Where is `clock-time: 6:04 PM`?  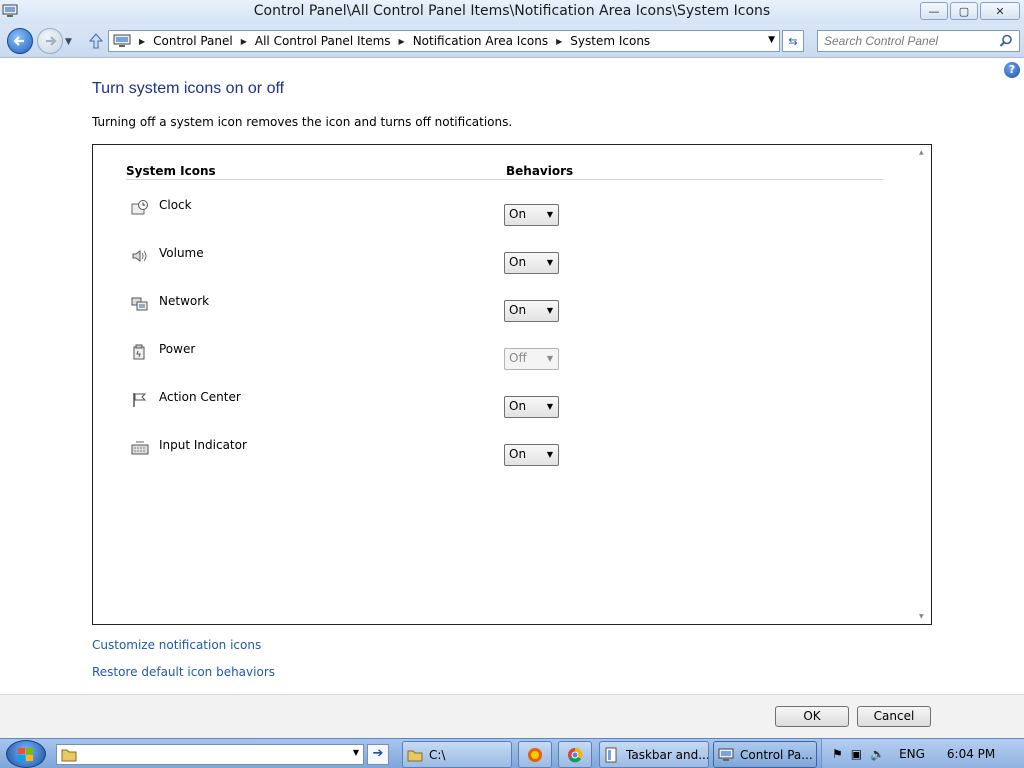 clock-time: 6:04 PM is located at coordinates (971, 754).